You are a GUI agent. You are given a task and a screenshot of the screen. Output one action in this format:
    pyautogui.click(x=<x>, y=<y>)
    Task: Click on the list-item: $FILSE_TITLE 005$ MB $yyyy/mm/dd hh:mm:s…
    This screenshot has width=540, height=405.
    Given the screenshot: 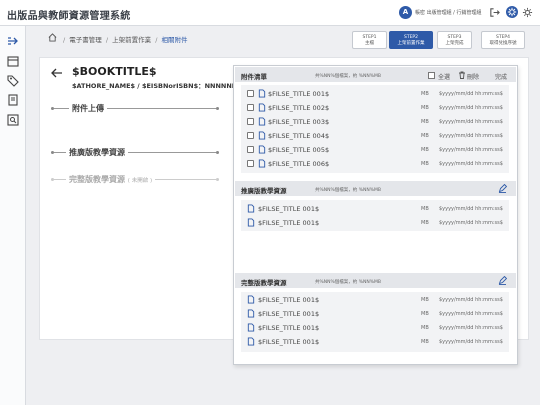 What is the action you would take?
    pyautogui.click(x=375, y=150)
    